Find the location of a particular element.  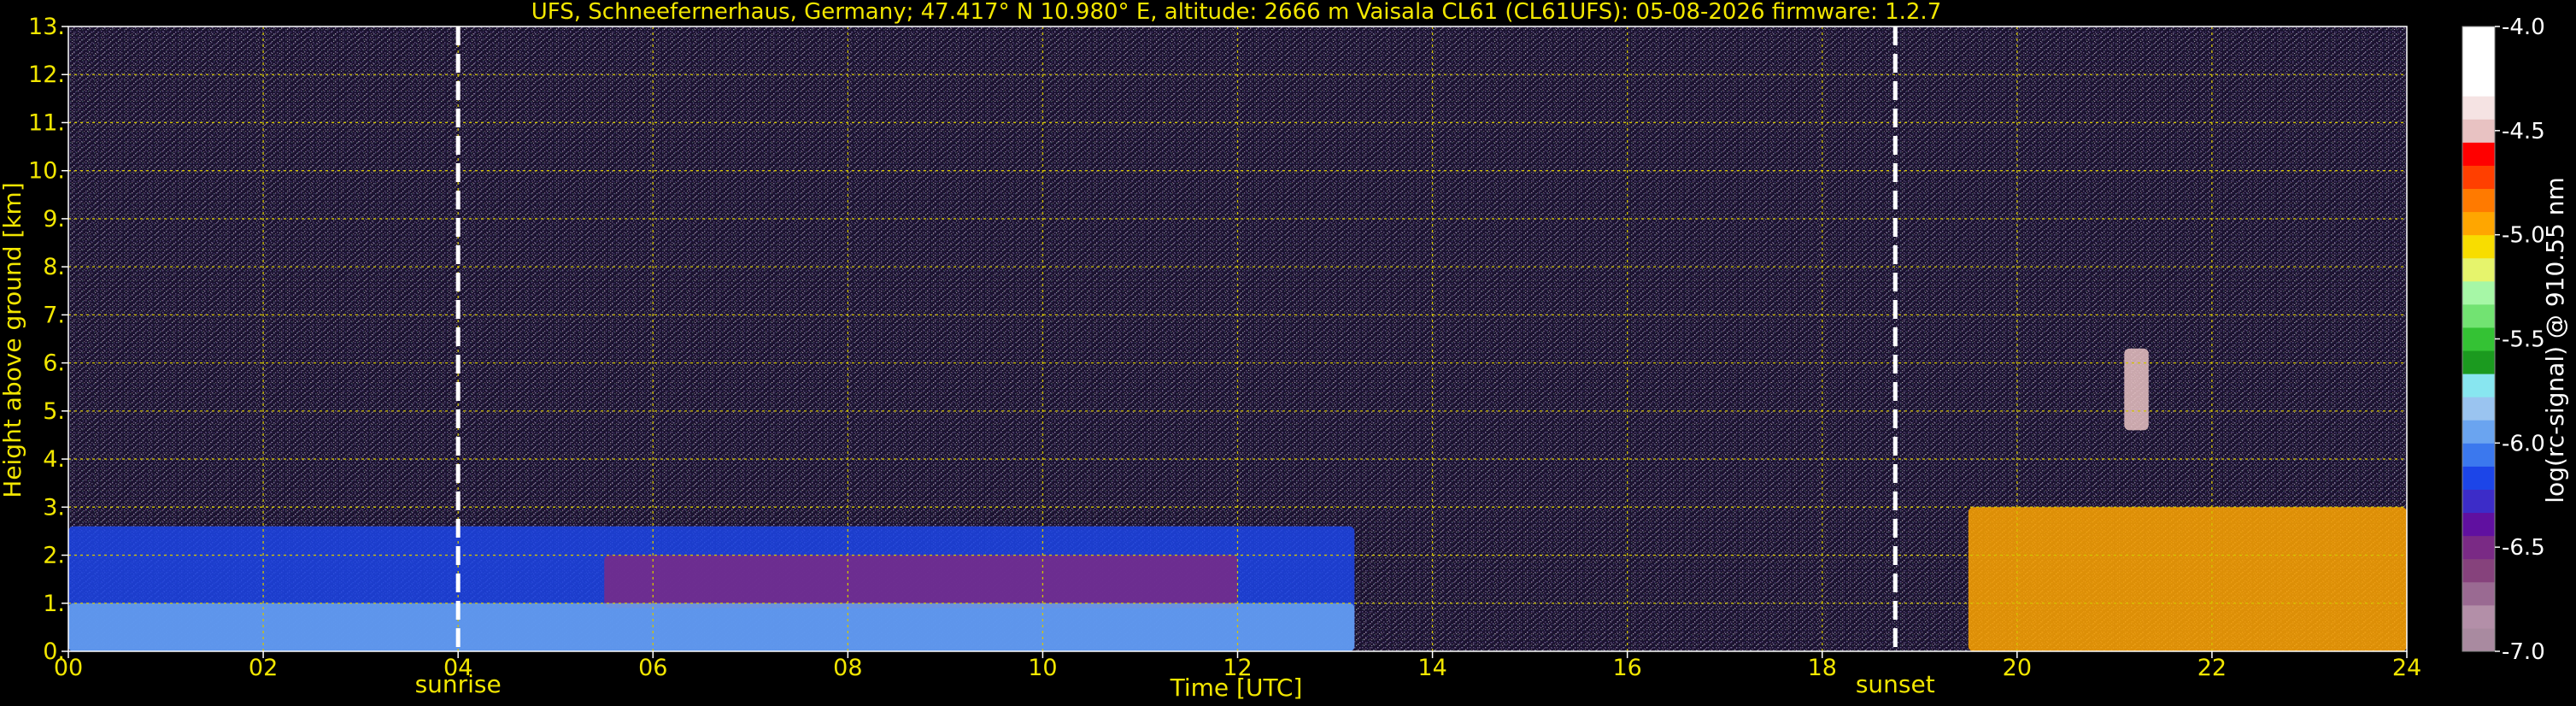

y-tick-labels: 0.1.2.3.4.5.6.7.8.9.10.11.12.13. is located at coordinates (48, 339).